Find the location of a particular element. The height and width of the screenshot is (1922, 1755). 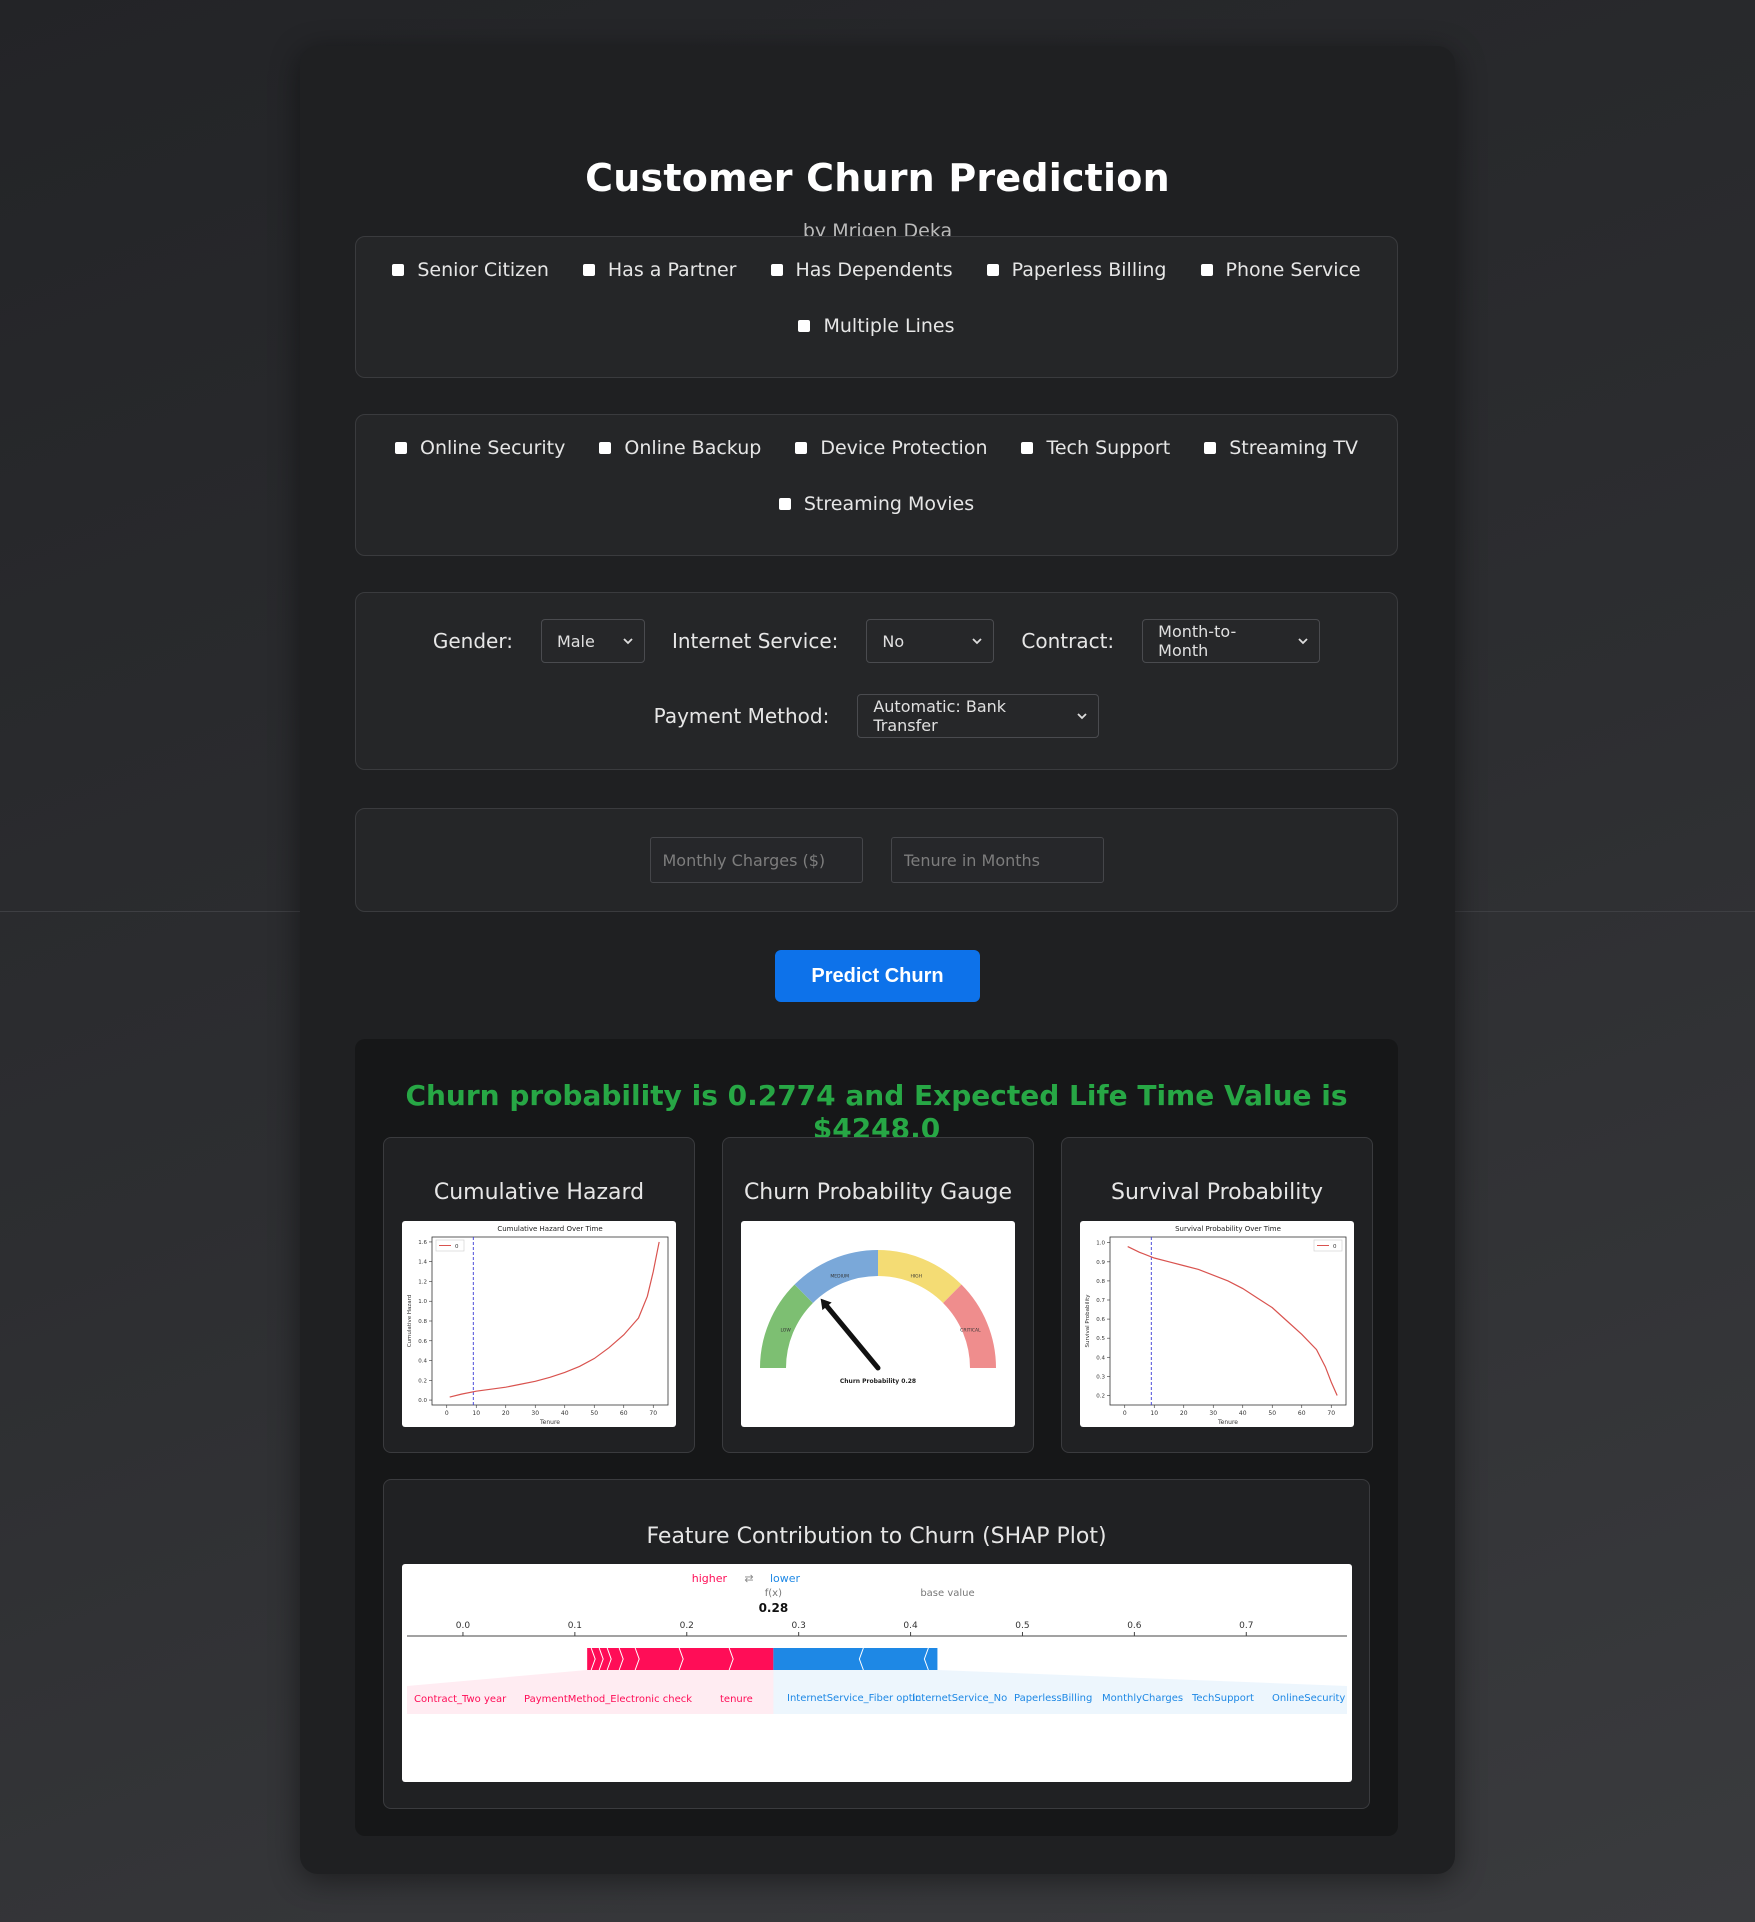

payment-method-select: Automatic: Bank Transfer is located at coordinates (978, 716).